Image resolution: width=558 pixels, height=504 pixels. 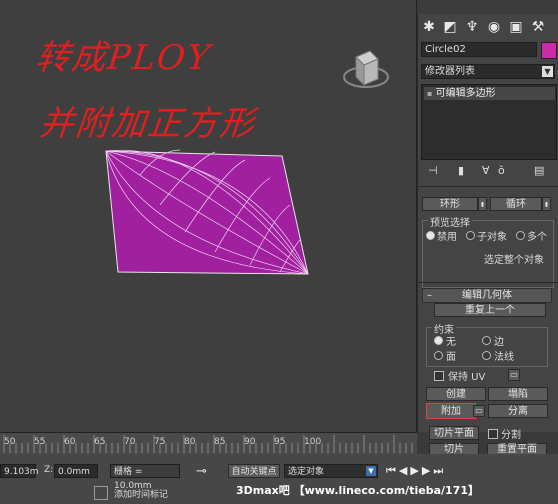 What do you see at coordinates (220, 442) in the screenshot?
I see `timeline-tick-label: 85` at bounding box center [220, 442].